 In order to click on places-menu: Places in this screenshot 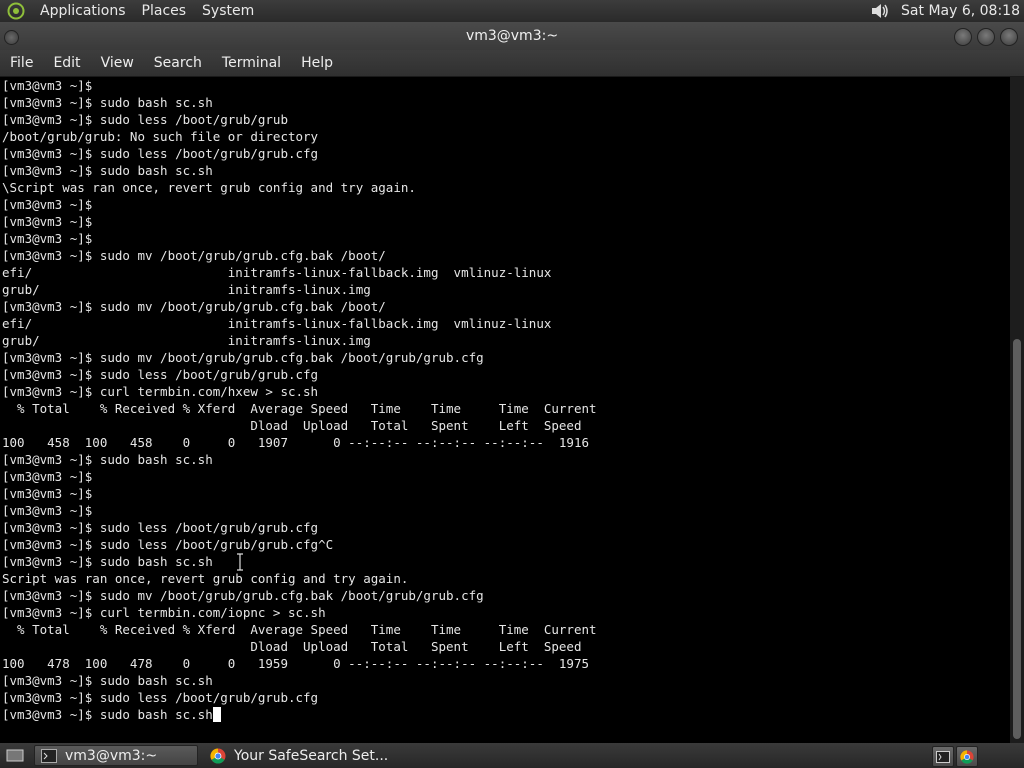, I will do `click(164, 11)`.